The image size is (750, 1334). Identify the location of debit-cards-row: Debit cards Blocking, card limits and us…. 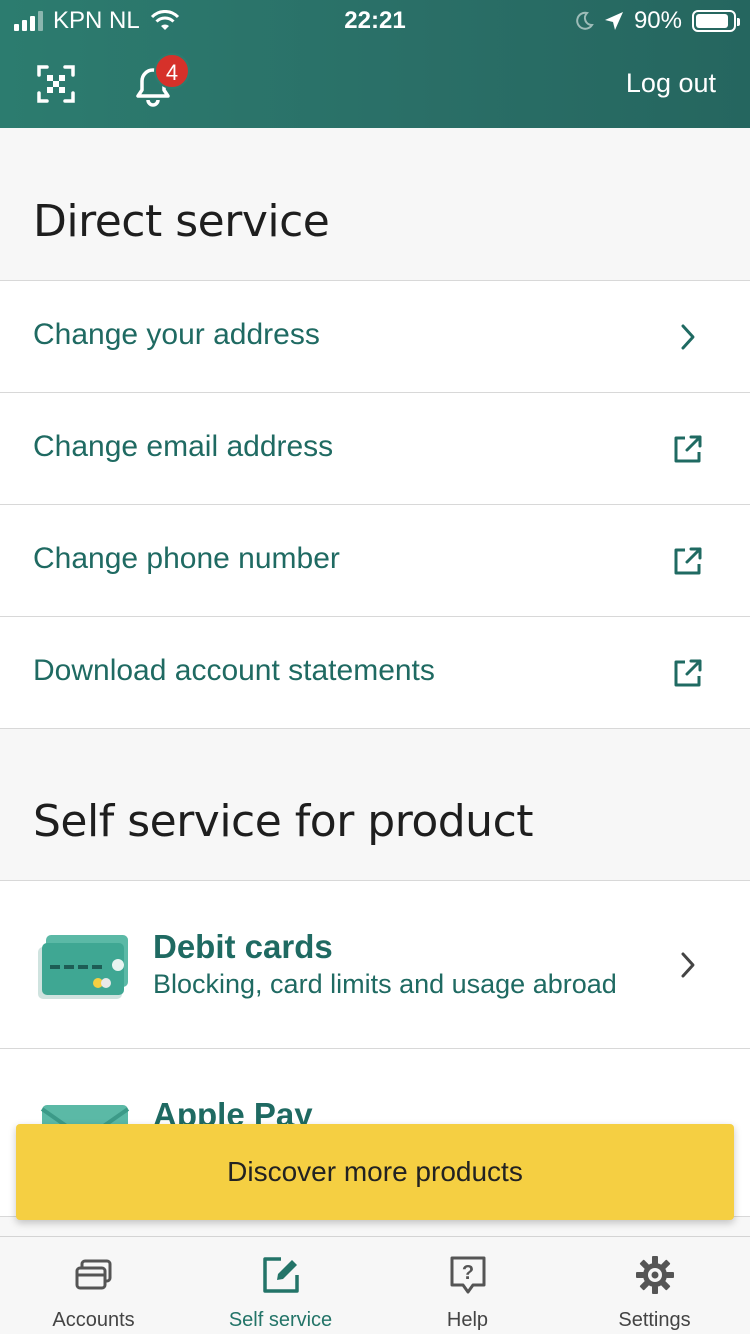
(375, 965).